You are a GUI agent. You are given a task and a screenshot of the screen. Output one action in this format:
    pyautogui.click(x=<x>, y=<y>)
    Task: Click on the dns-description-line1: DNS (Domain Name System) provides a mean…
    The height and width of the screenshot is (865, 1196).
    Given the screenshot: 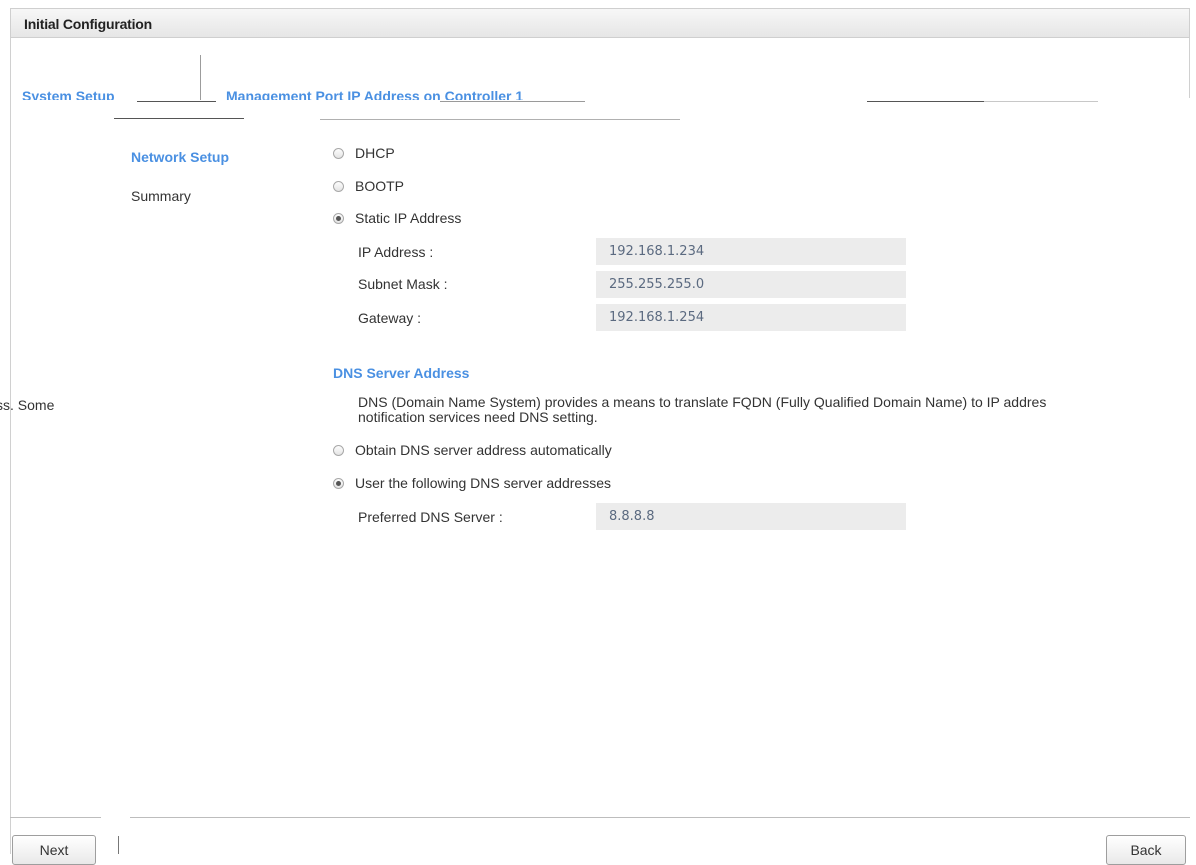 What is the action you would take?
    pyautogui.click(x=702, y=402)
    